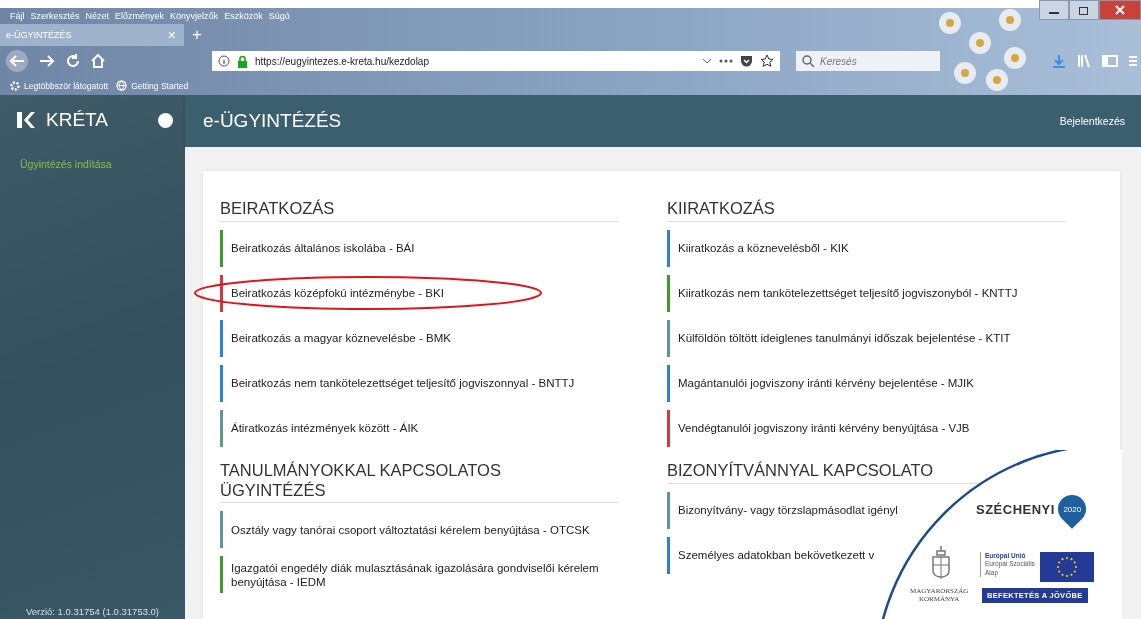  I want to click on lock-icon, so click(242, 61).